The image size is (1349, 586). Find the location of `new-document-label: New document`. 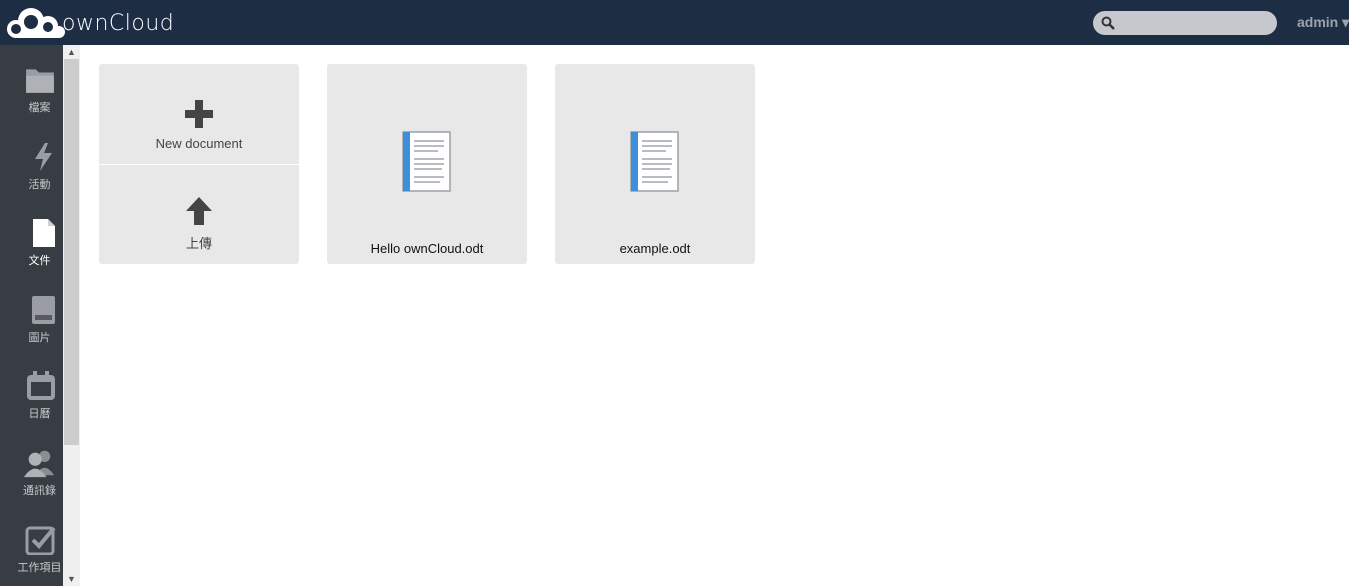

new-document-label: New document is located at coordinates (199, 143).